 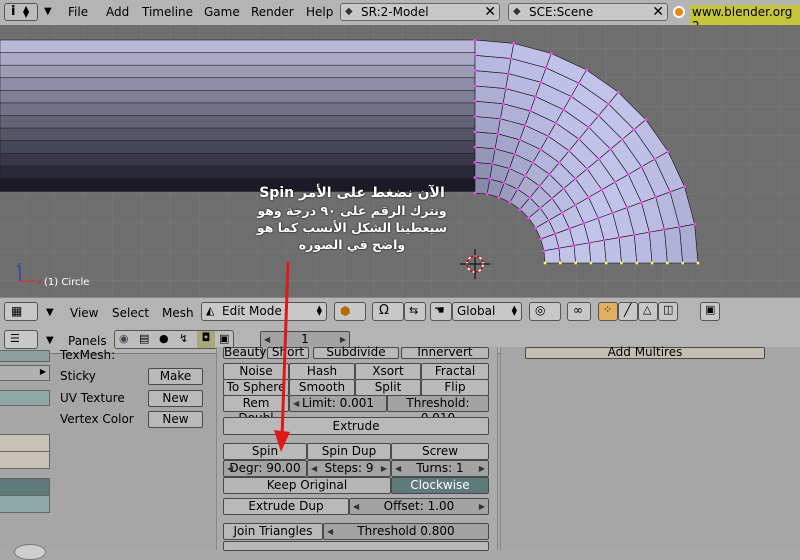 What do you see at coordinates (388, 371) in the screenshot?
I see `xsort-button: Xsort` at bounding box center [388, 371].